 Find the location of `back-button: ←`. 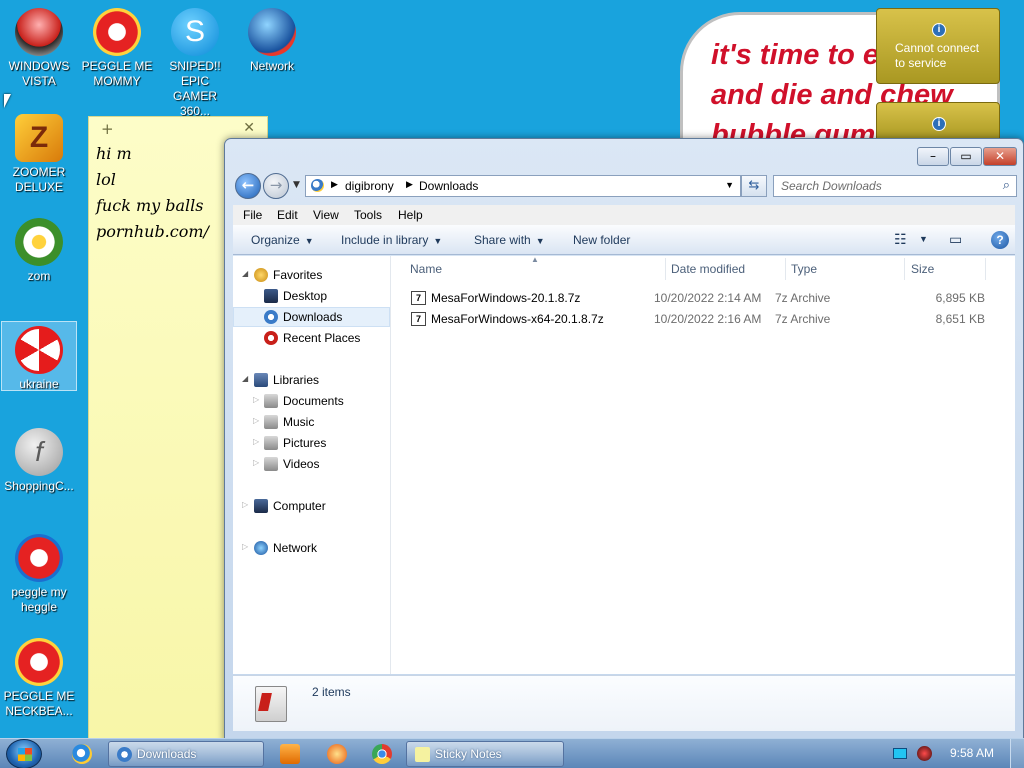

back-button: ← is located at coordinates (248, 186).